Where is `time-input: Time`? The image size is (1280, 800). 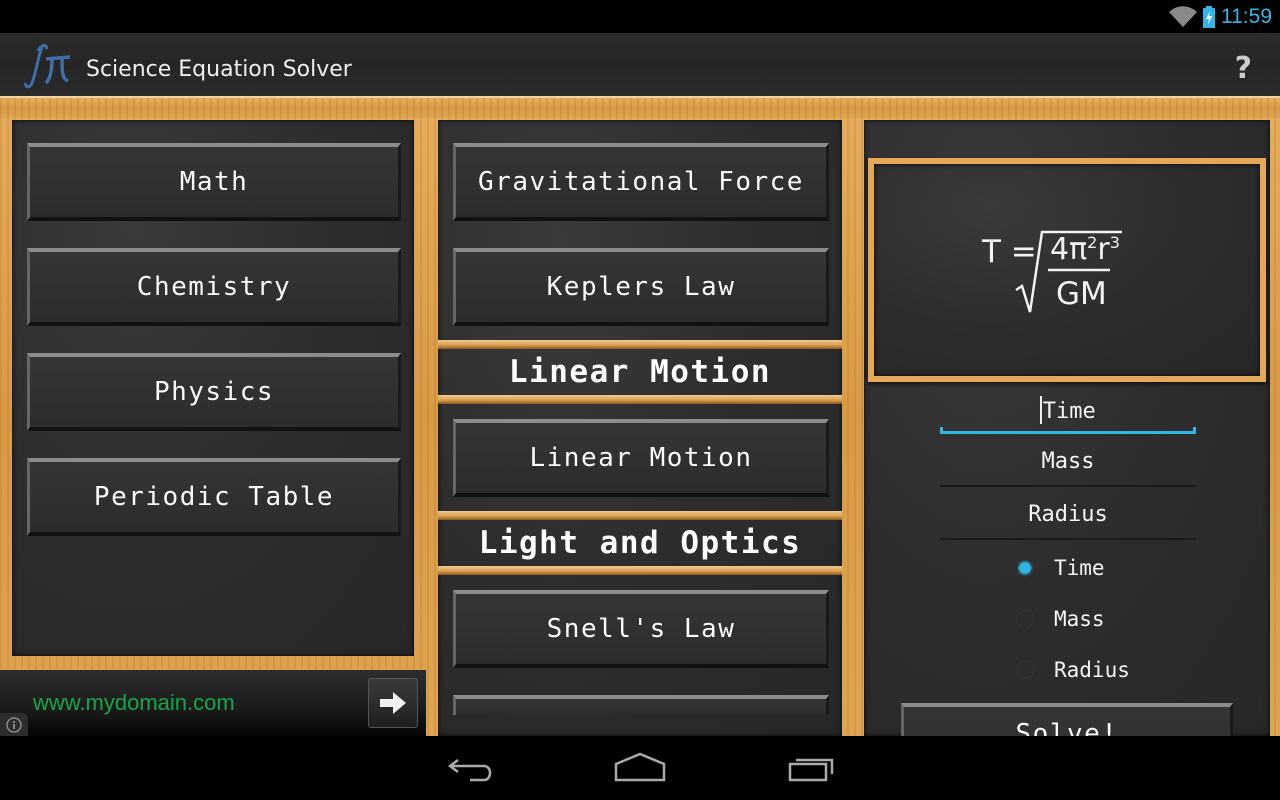 time-input: Time is located at coordinates (1068, 412).